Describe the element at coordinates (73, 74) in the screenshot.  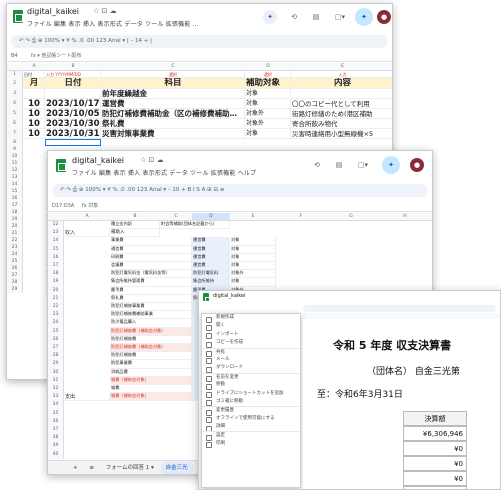
I see `hint-cell: 入力 YYYY/MM/DD` at that location.